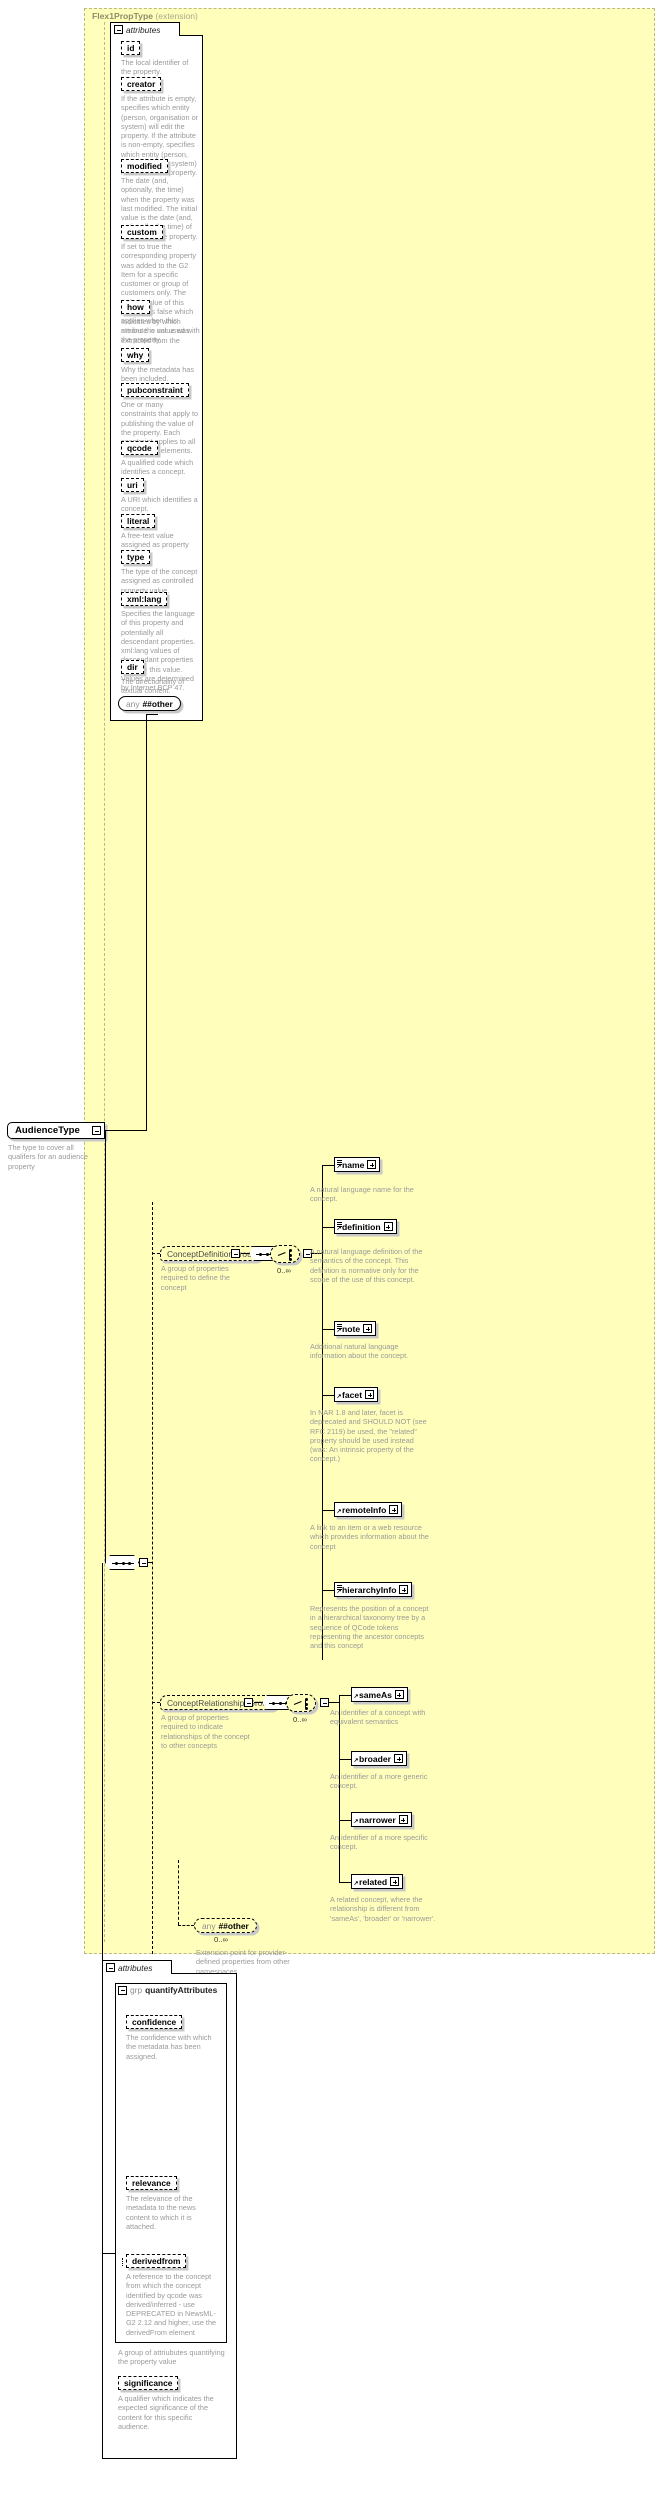 This screenshot has height=2505, width=671. What do you see at coordinates (377, 1819) in the screenshot?
I see `element-label: narrower` at bounding box center [377, 1819].